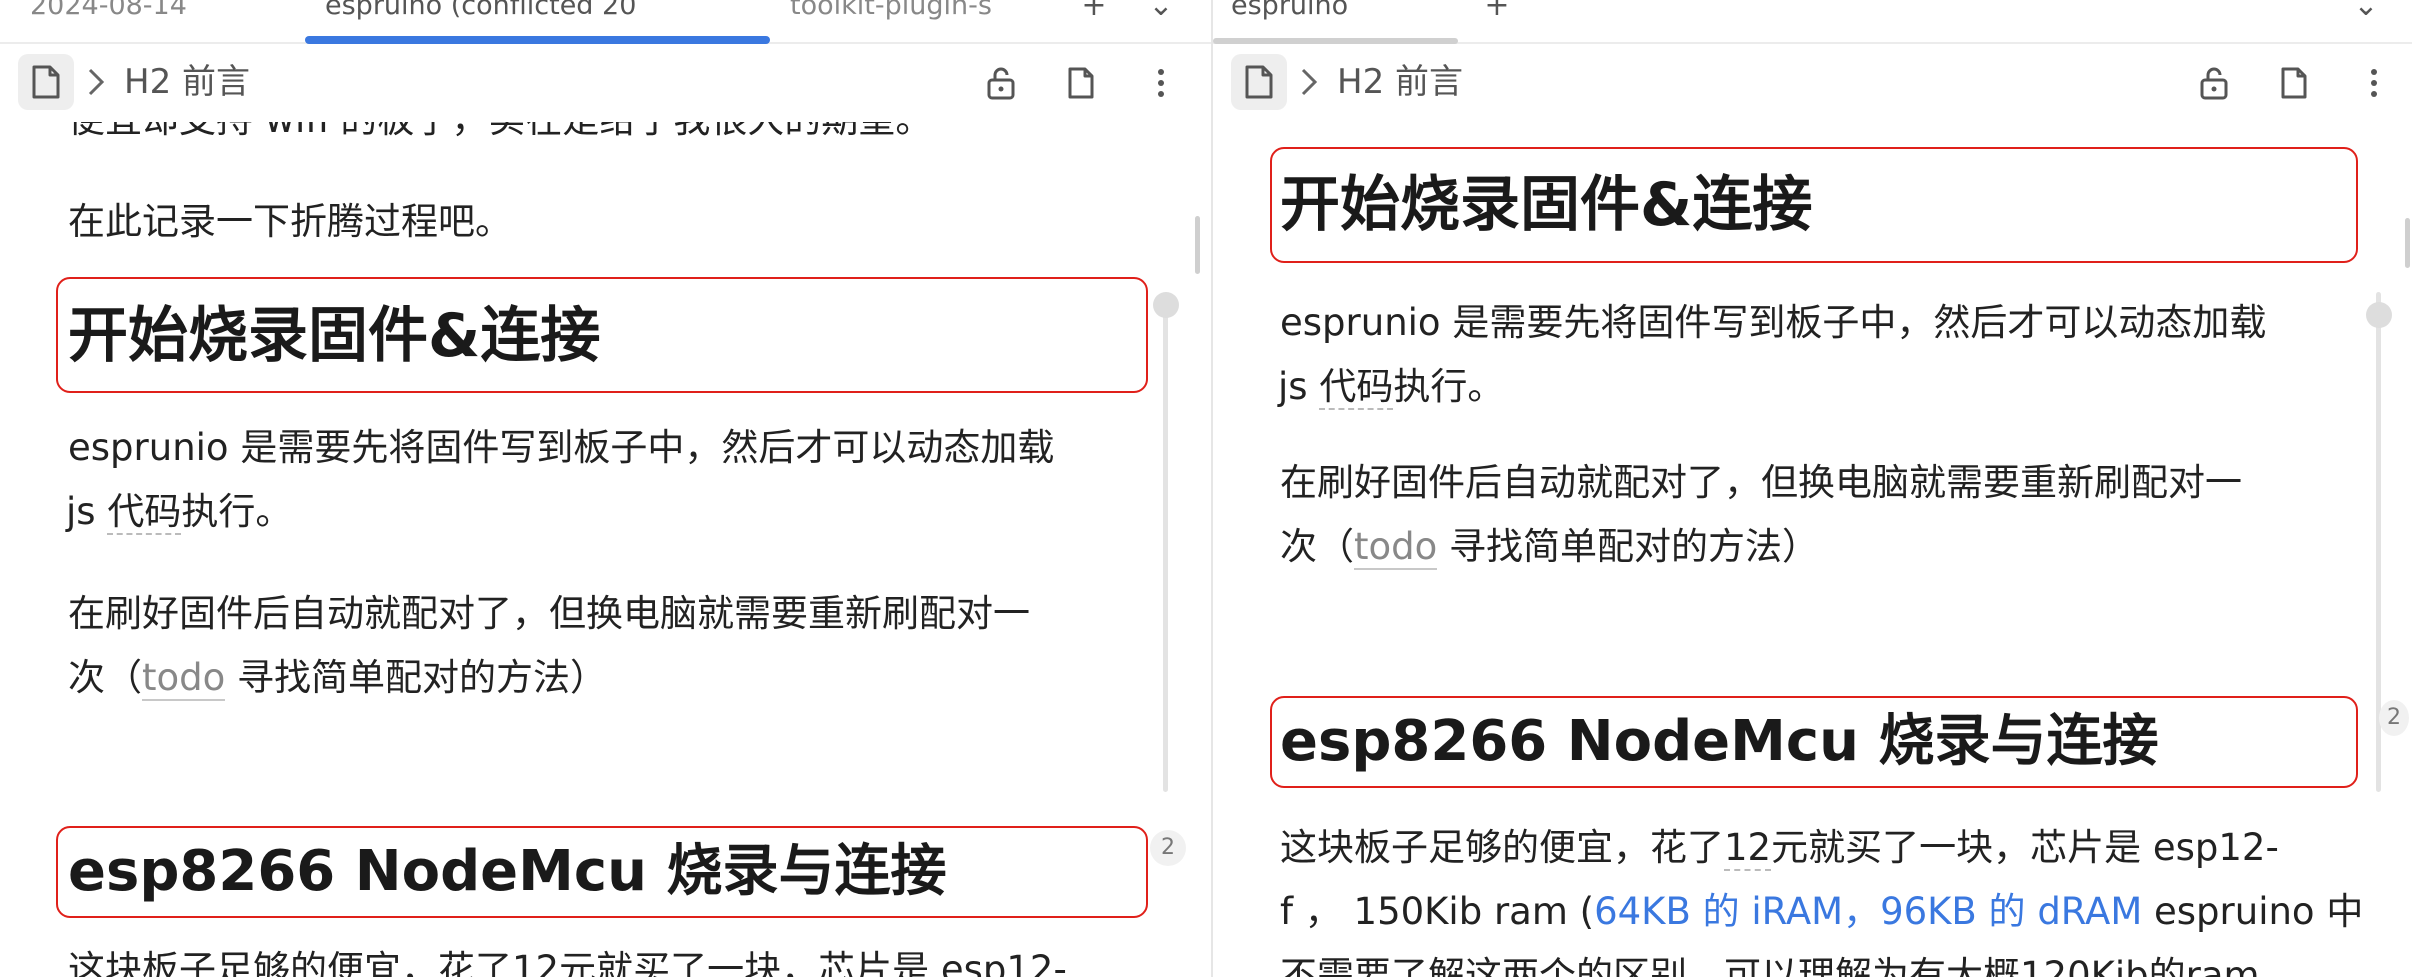  What do you see at coordinates (1437, 911) in the screenshot?
I see `text-ram-prefix: f ， 150Kib ram (` at bounding box center [1437, 911].